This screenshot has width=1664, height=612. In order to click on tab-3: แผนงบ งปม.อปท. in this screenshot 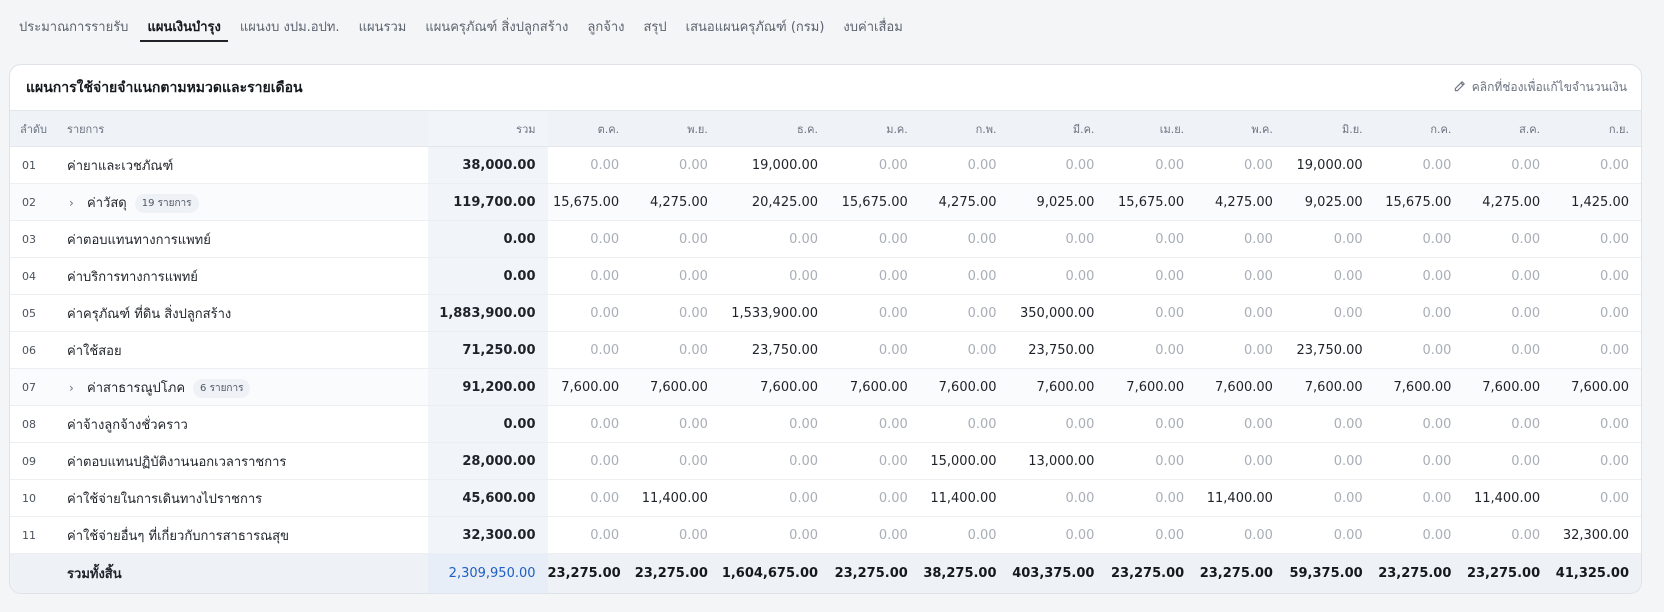, I will do `click(290, 26)`.